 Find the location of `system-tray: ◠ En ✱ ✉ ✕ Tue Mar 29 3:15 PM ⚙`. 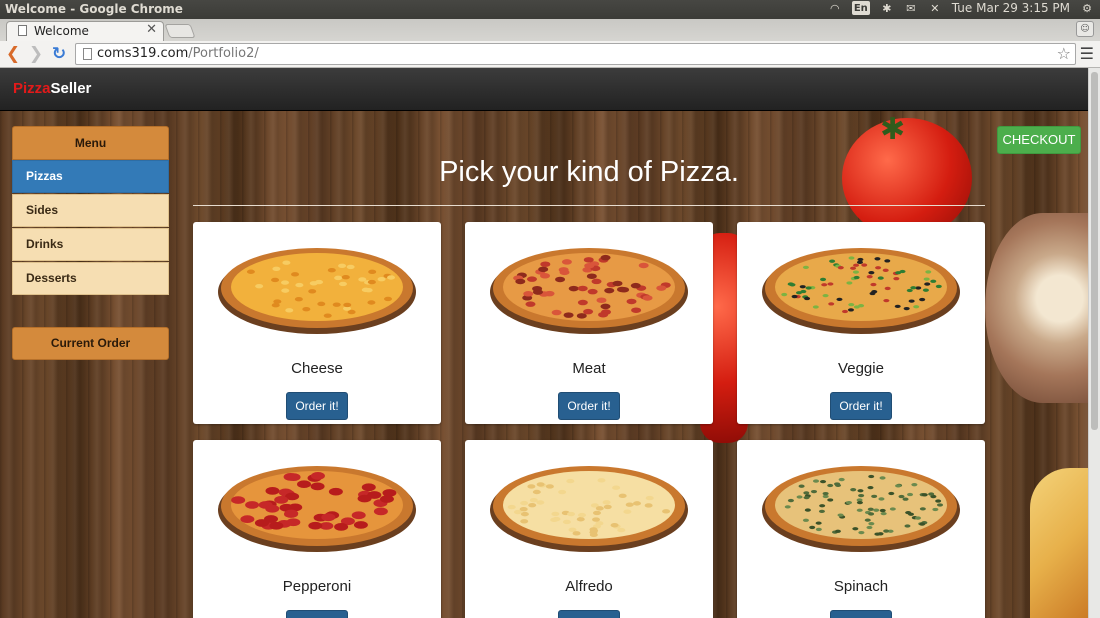

system-tray: ◠ En ✱ ✉ ✕ Tue Mar 29 3:15 PM ⚙ is located at coordinates (961, 8).